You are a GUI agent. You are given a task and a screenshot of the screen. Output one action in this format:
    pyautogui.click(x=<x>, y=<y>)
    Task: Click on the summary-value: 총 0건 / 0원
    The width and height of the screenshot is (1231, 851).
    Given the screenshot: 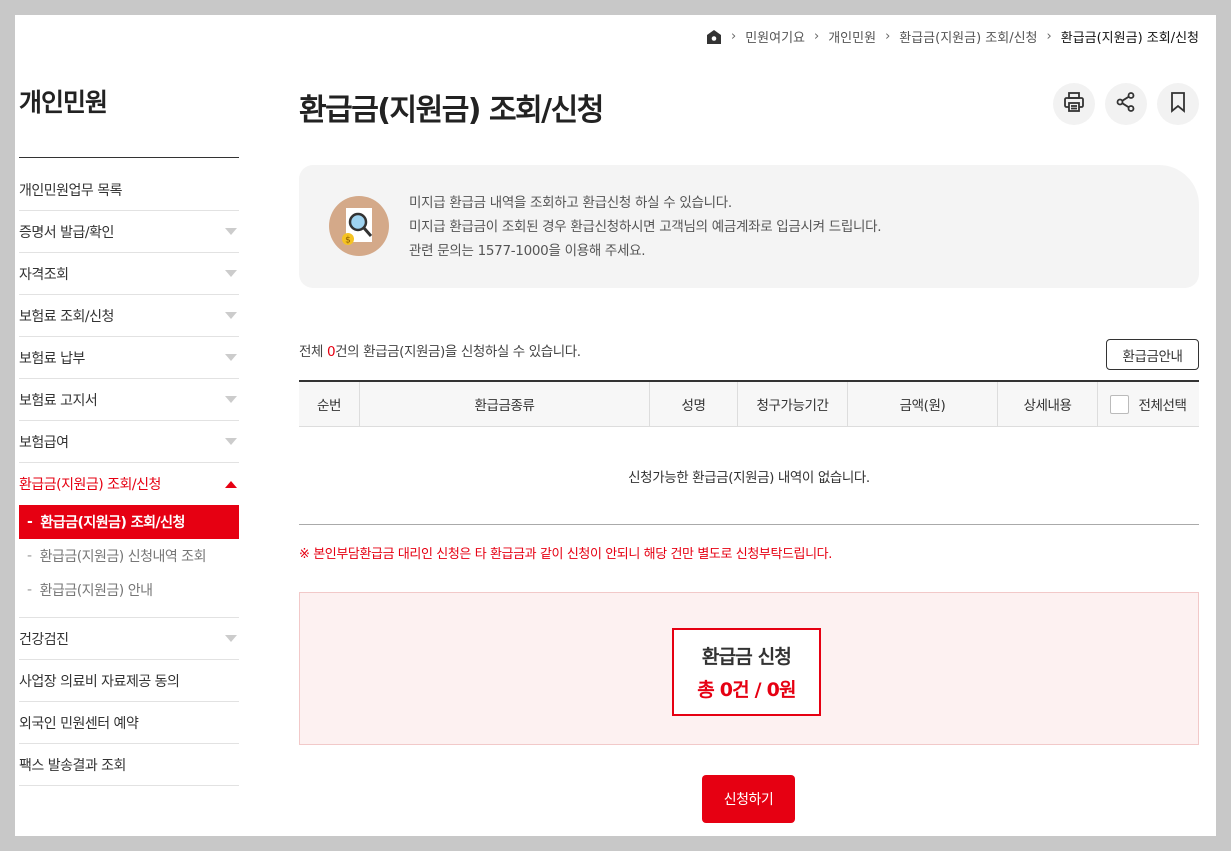 What is the action you would take?
    pyautogui.click(x=746, y=690)
    